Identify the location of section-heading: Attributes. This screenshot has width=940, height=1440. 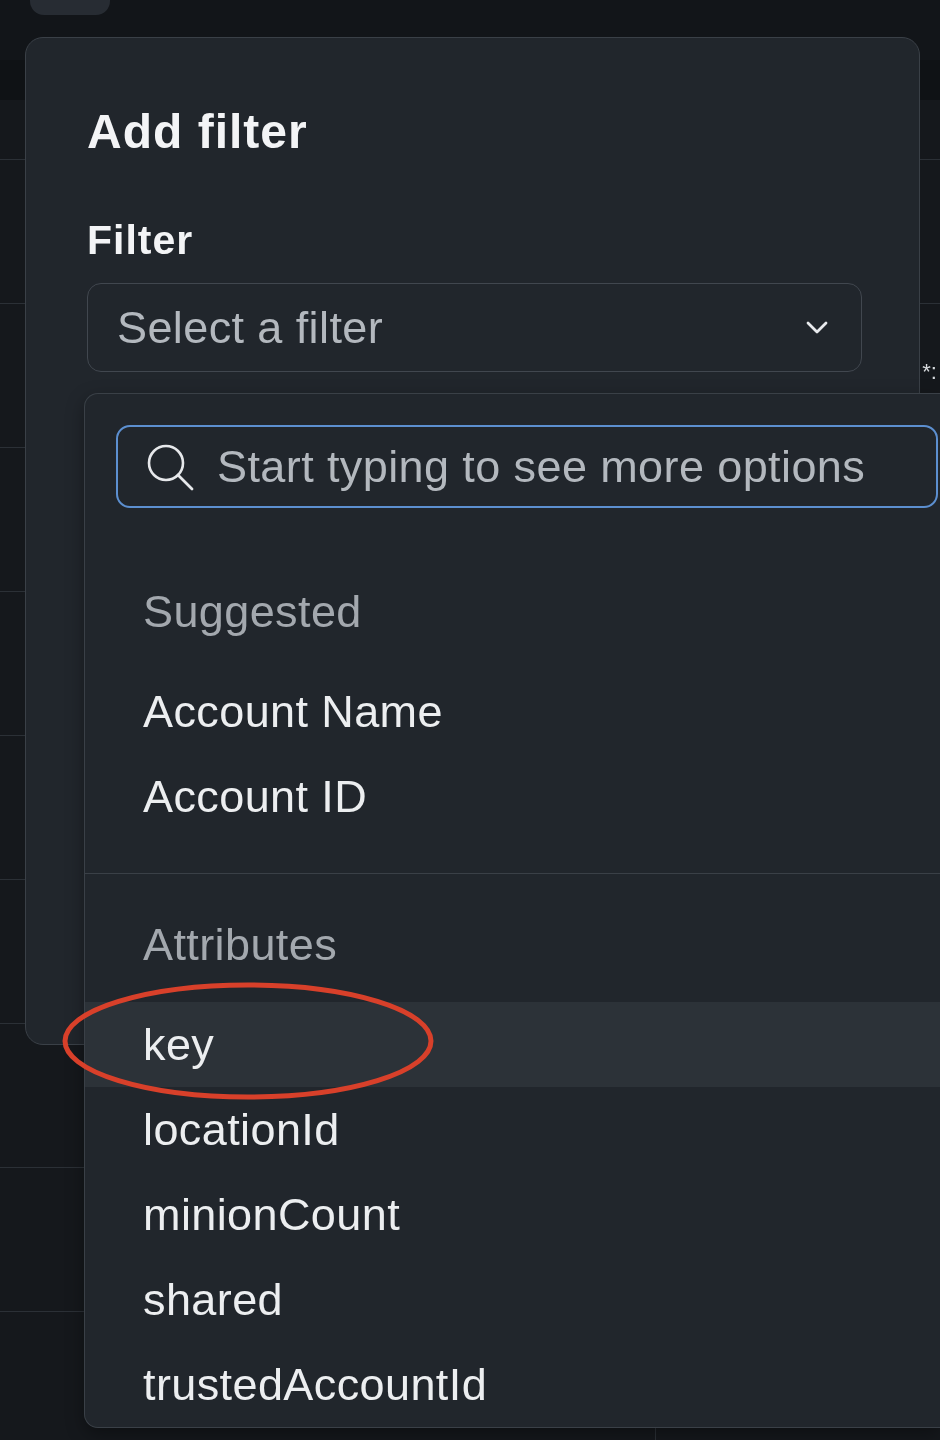
(240, 945).